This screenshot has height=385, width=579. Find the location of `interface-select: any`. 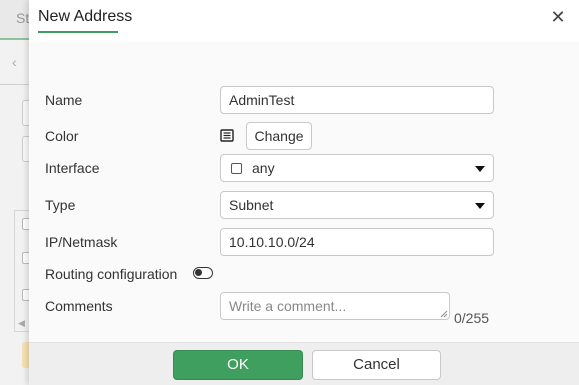

interface-select: any is located at coordinates (357, 168).